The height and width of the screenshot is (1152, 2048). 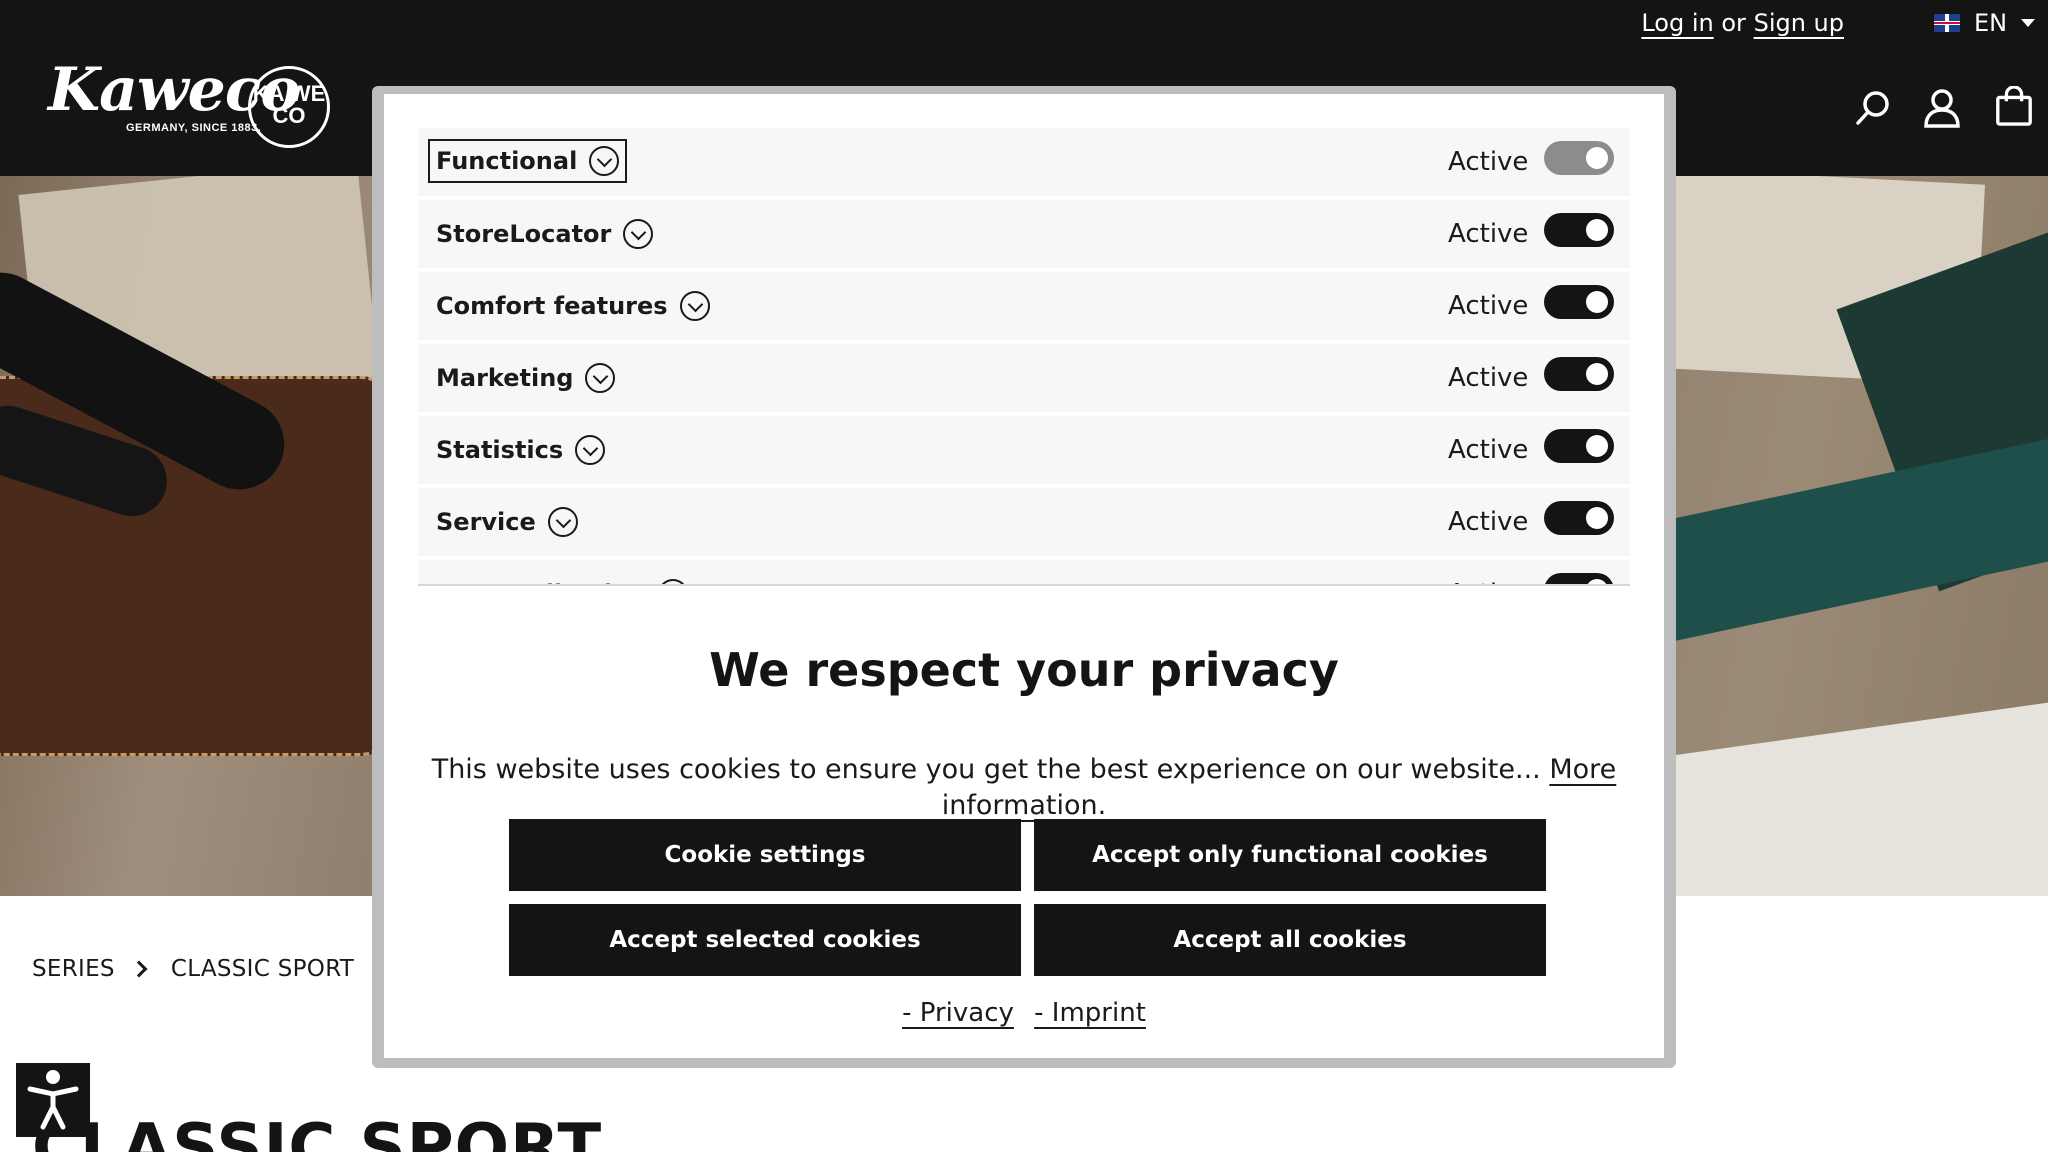 I want to click on signup-link: Sign up, so click(x=1799, y=23).